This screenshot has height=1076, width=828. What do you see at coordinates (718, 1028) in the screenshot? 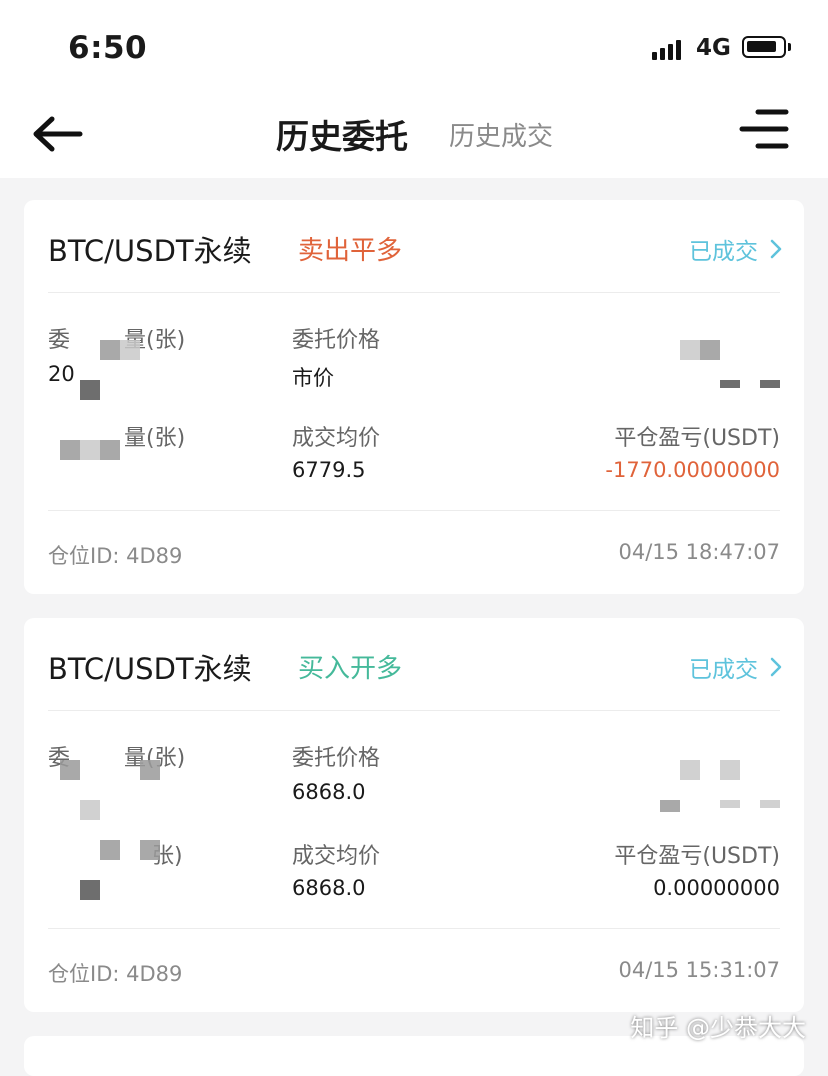
I see `watermark: 知乎 @少恭大大` at bounding box center [718, 1028].